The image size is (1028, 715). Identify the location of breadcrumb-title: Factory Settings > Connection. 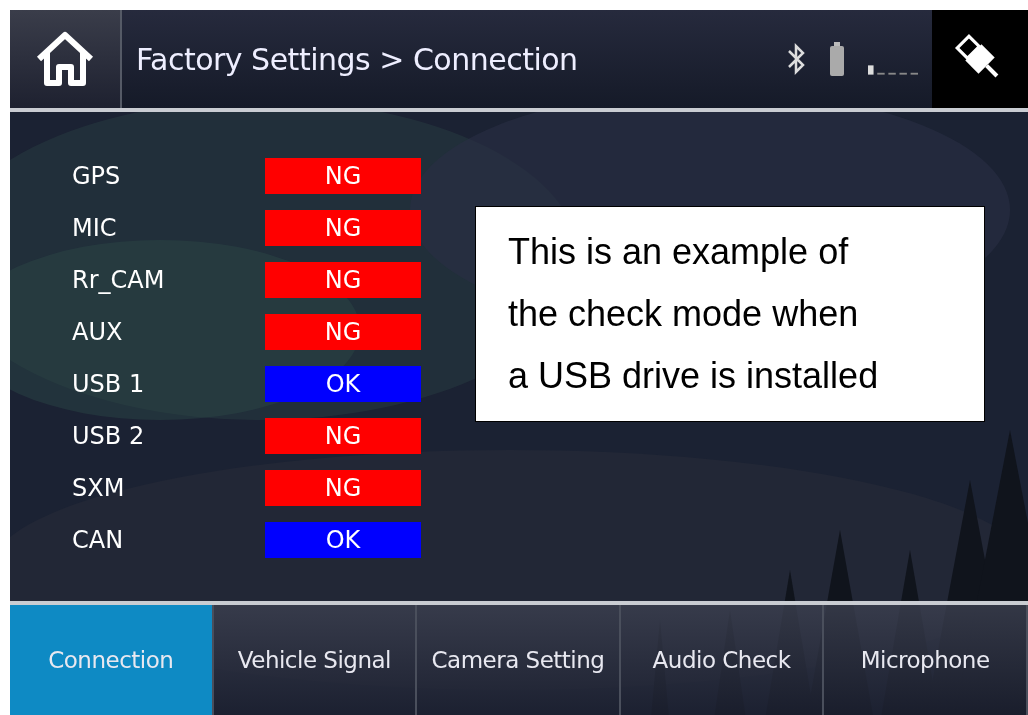
(357, 59).